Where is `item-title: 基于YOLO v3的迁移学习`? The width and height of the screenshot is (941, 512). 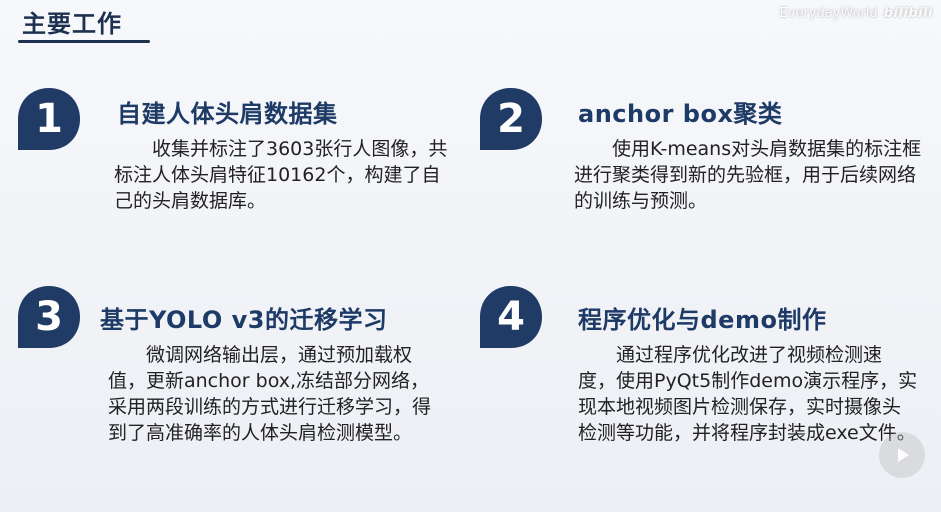
item-title: 基于YOLO v3的迁移学习 is located at coordinates (244, 320).